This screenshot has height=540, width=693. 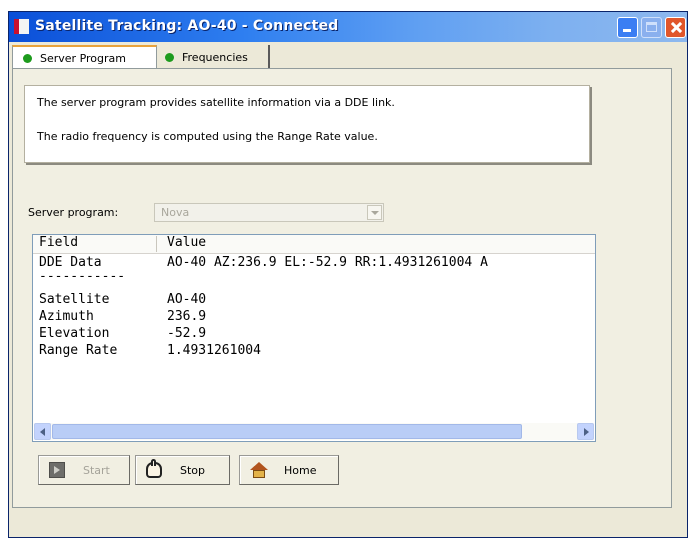 What do you see at coordinates (627, 27) in the screenshot?
I see `minimize-button` at bounding box center [627, 27].